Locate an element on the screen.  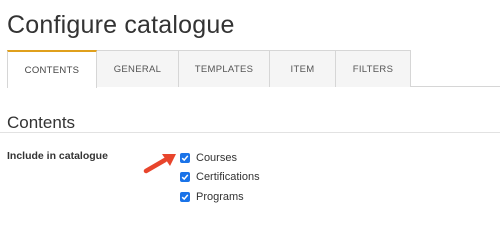
option-programs: Programs is located at coordinates (220, 197).